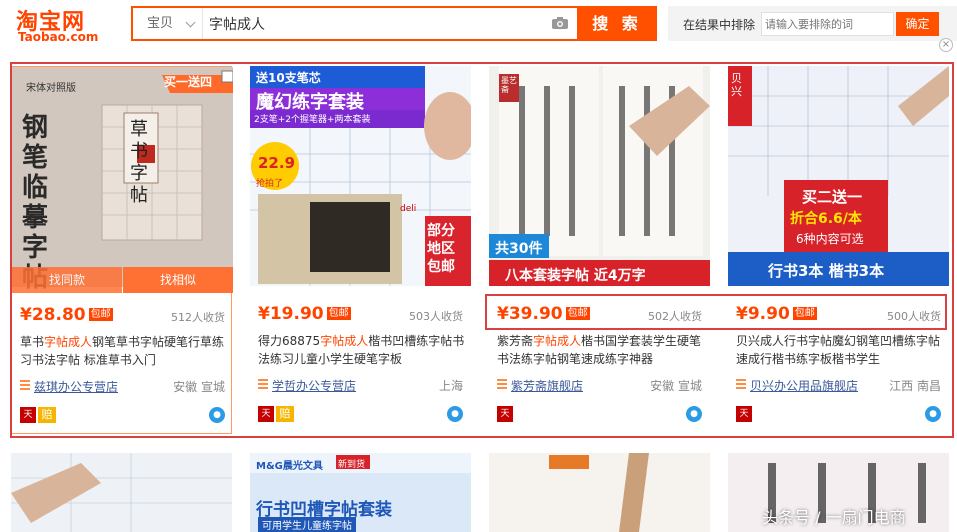 The image size is (957, 532). I want to click on find-similar-button: 找相似, so click(178, 280).